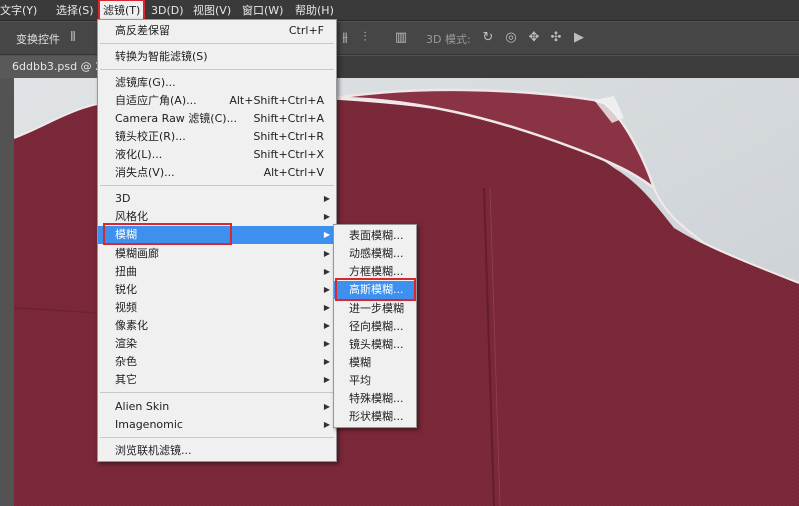  I want to click on menu-item-3d: 3D ▶, so click(217, 199).